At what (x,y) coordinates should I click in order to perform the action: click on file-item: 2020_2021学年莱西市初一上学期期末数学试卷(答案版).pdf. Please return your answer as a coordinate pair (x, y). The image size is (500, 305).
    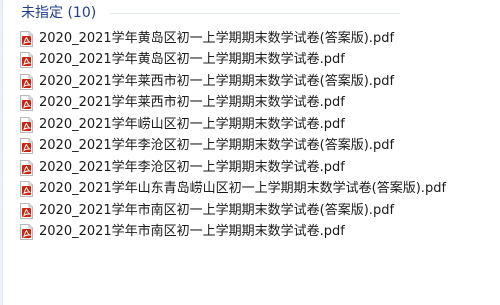
    Looking at the image, I should click on (233, 82).